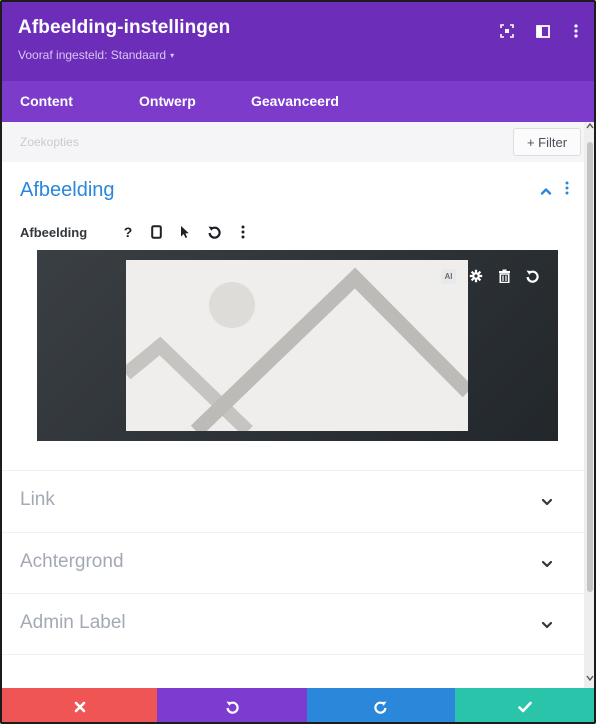 The image size is (596, 724). What do you see at coordinates (490, 276) in the screenshot?
I see `image-toolbar: AI` at bounding box center [490, 276].